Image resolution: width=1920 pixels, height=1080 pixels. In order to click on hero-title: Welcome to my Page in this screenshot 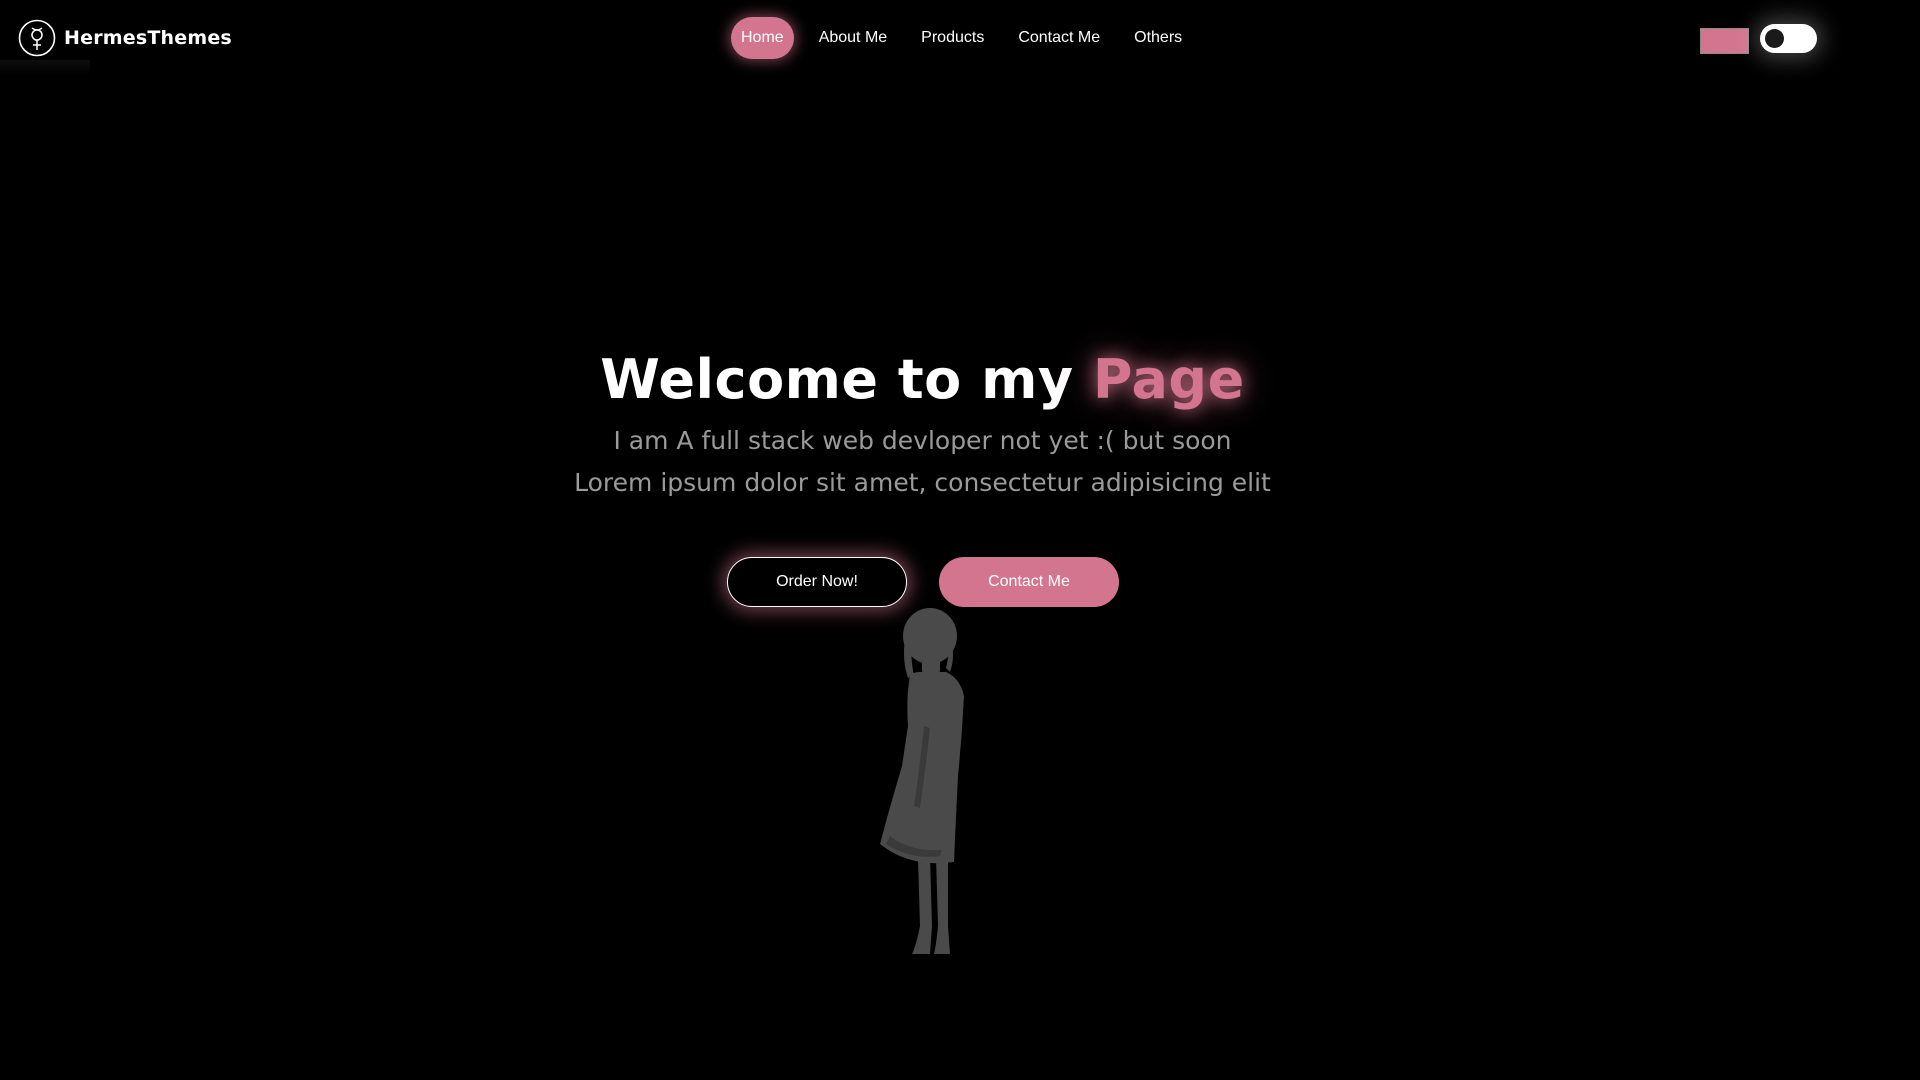, I will do `click(922, 379)`.